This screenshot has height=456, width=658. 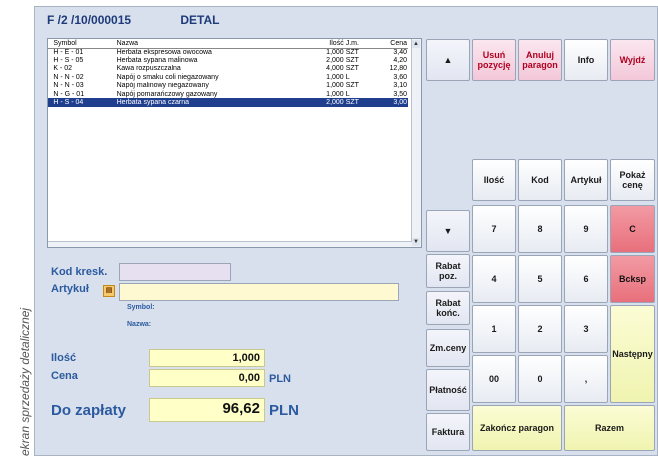 What do you see at coordinates (632, 60) in the screenshot?
I see `exit-button: Wyjdź` at bounding box center [632, 60].